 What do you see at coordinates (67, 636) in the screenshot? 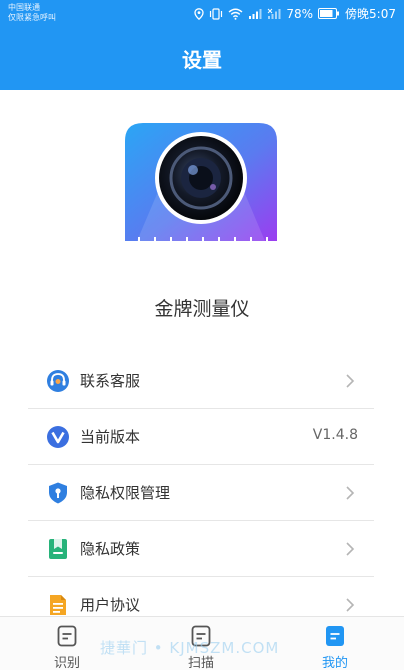
I see `recognize-icon` at bounding box center [67, 636].